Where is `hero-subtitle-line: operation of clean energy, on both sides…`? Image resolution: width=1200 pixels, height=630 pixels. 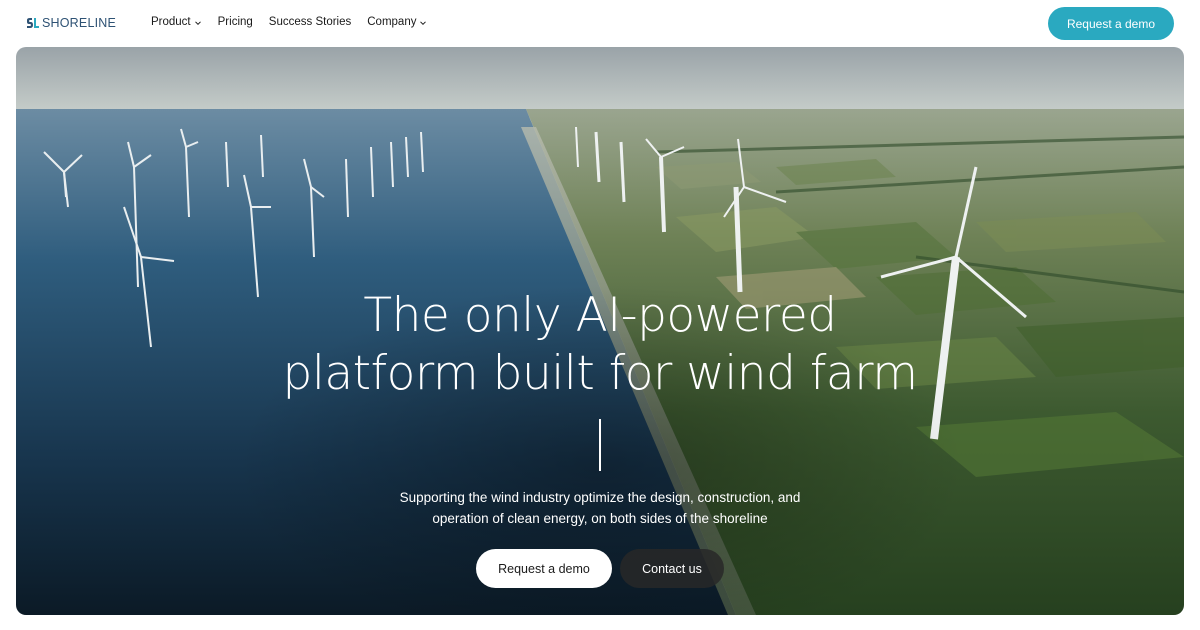 hero-subtitle-line: operation of clean energy, on both sides… is located at coordinates (600, 518).